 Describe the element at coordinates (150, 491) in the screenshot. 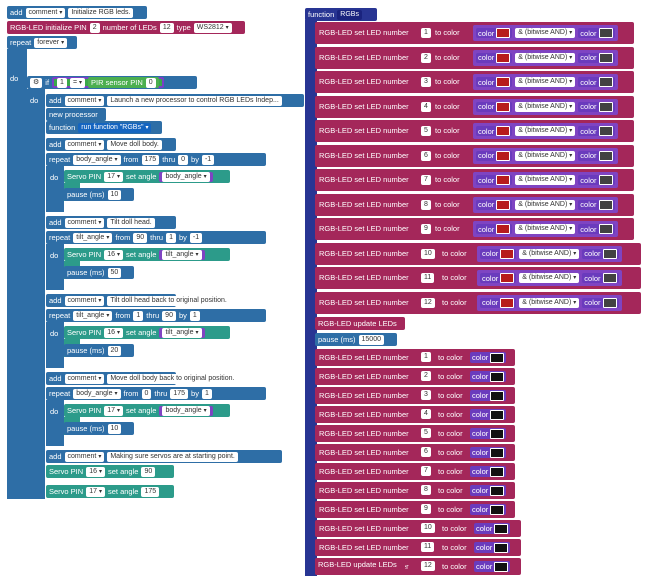

I see `angle-field: 175` at that location.